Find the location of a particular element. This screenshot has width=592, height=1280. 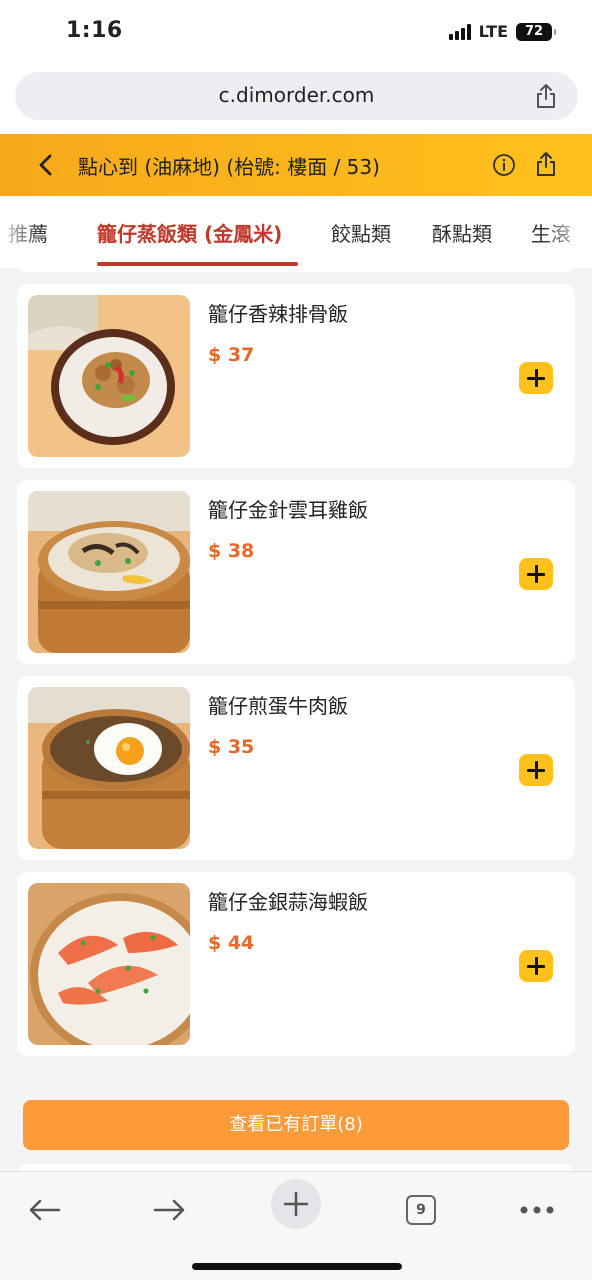

tab-pastries: 酥點類 is located at coordinates (462, 232).